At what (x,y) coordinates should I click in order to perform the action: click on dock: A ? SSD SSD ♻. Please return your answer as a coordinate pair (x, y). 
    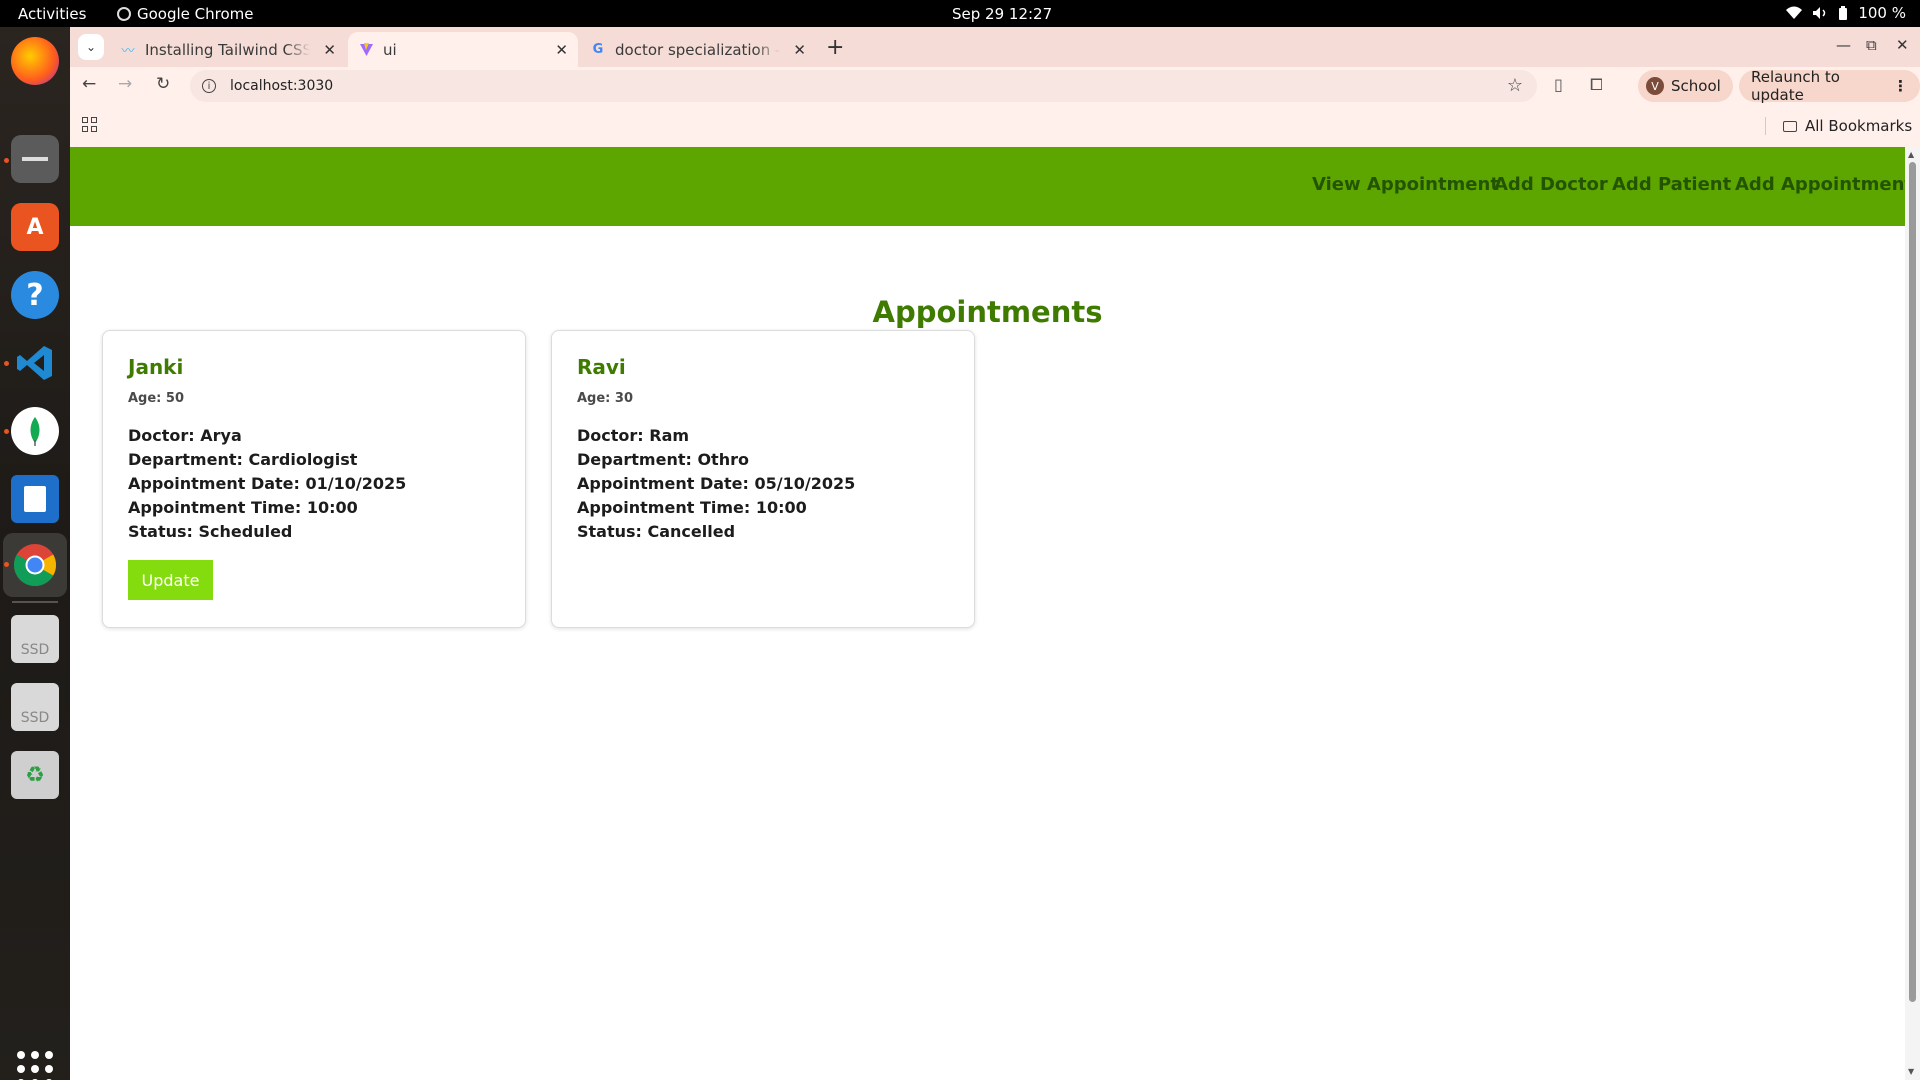
    Looking at the image, I should click on (35, 553).